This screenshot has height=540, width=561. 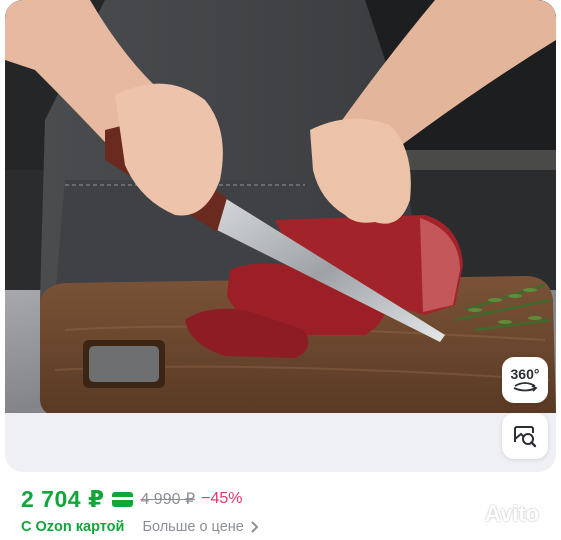 What do you see at coordinates (193, 527) in the screenshot?
I see `more-about-price-label: Больше о цене` at bounding box center [193, 527].